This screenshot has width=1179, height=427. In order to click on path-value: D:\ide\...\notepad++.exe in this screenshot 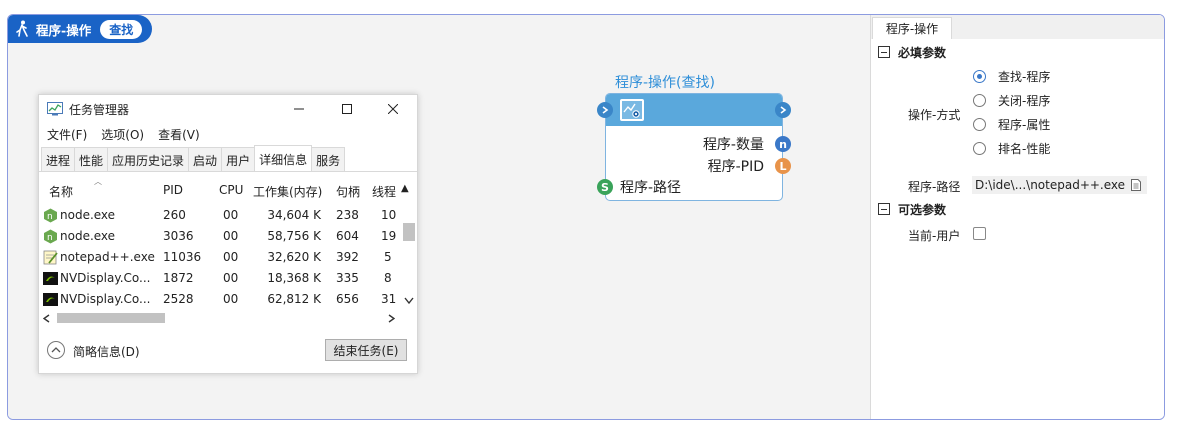, I will do `click(1050, 185)`.